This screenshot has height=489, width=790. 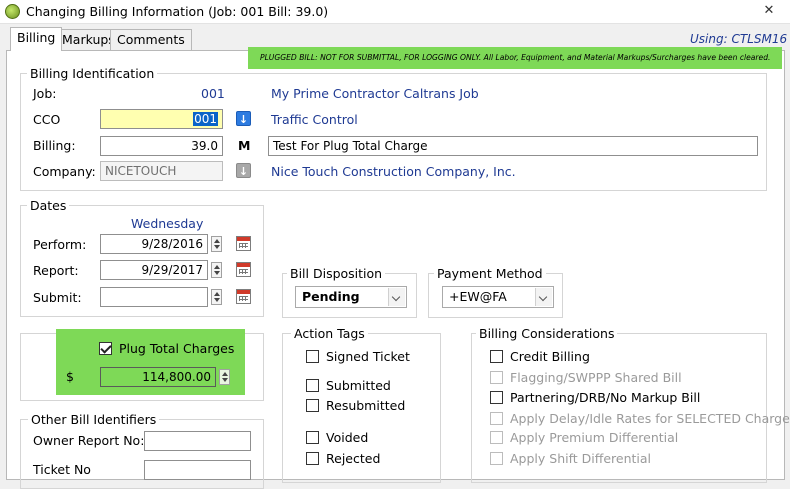 What do you see at coordinates (154, 270) in the screenshot?
I see `report-date-input: 9/29/2017` at bounding box center [154, 270].